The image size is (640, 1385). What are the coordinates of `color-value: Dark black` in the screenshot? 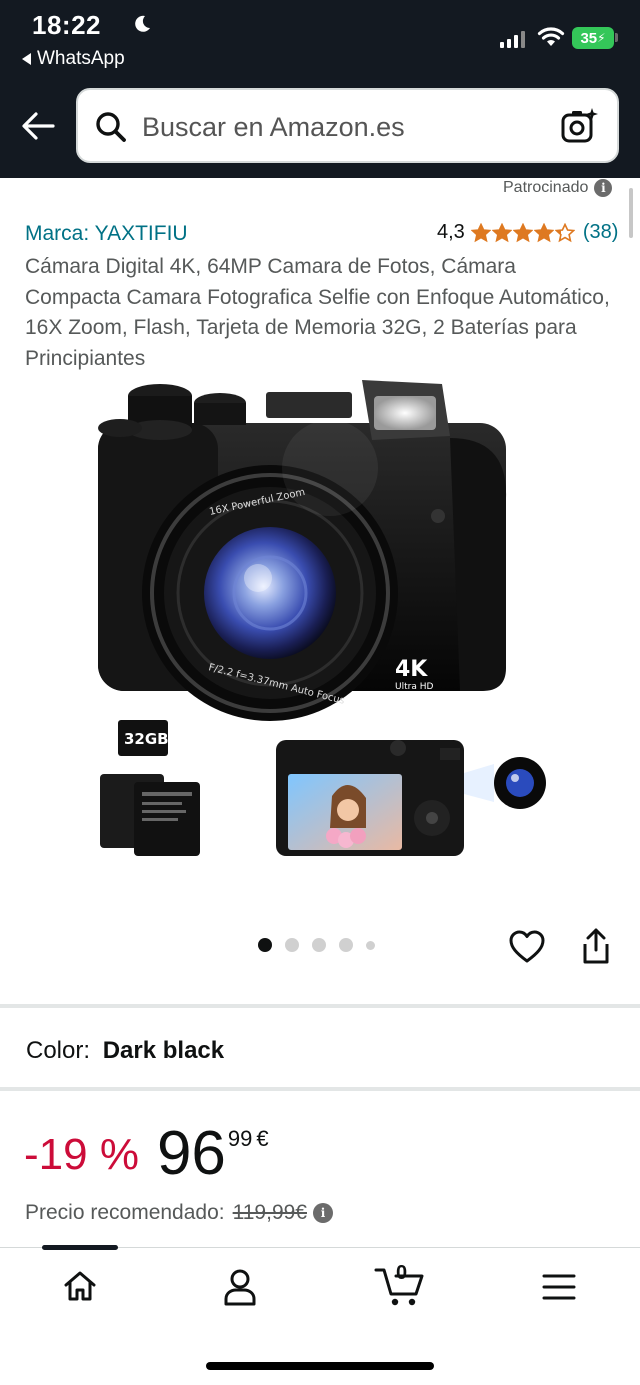 It's located at (163, 1050).